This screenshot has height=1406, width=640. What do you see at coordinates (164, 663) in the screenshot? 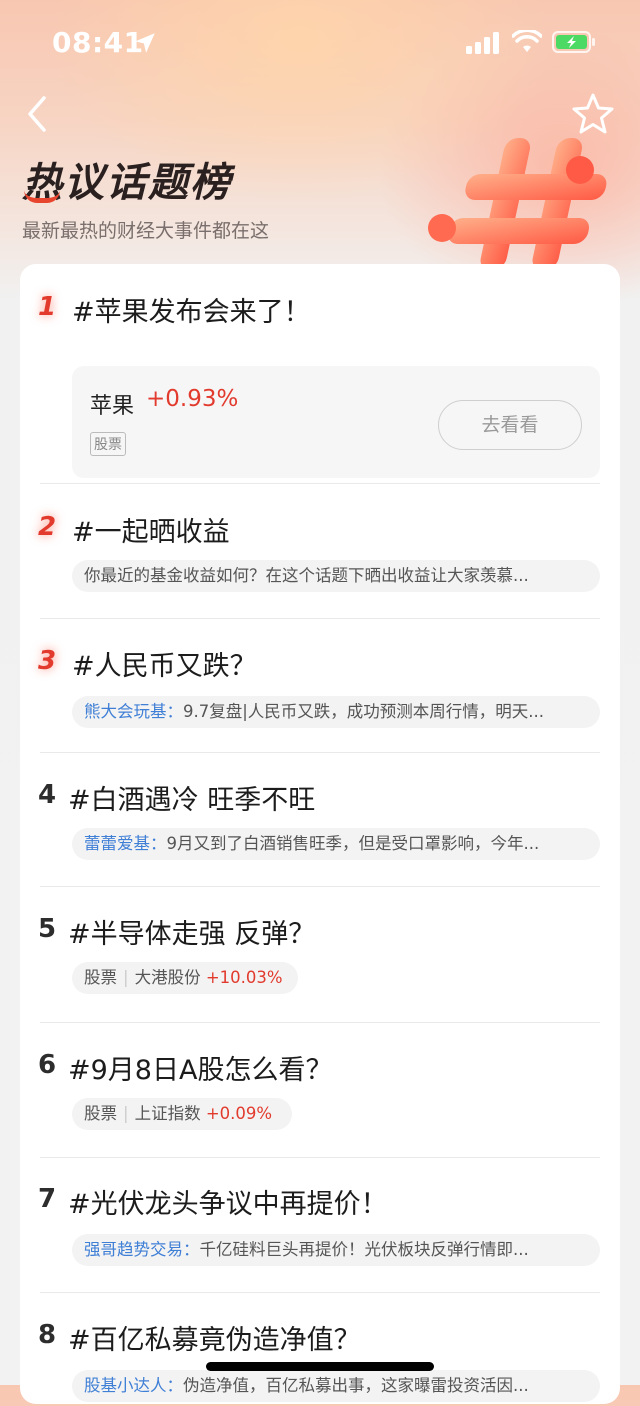
I see `topic-title: #人民币又跌？` at bounding box center [164, 663].